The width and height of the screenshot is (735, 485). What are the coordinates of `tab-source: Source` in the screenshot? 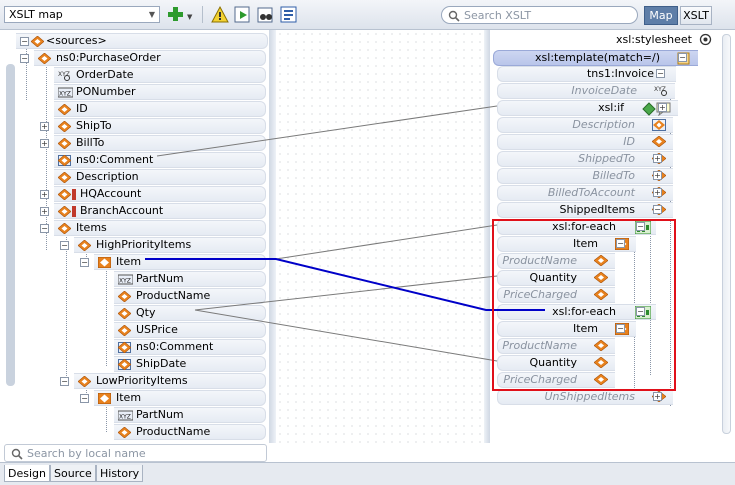 It's located at (73, 473).